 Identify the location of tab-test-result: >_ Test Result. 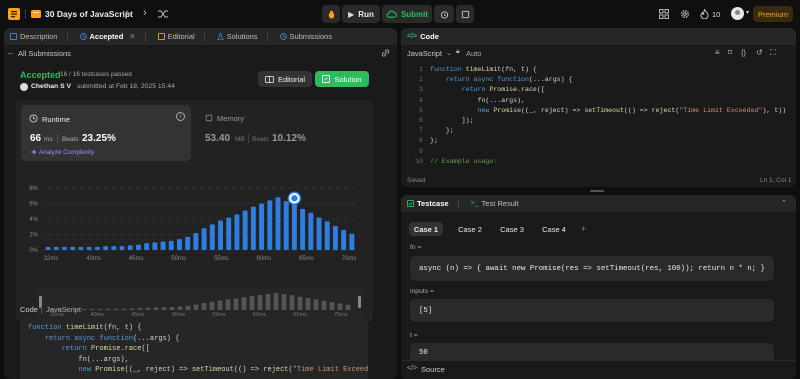
(495, 203).